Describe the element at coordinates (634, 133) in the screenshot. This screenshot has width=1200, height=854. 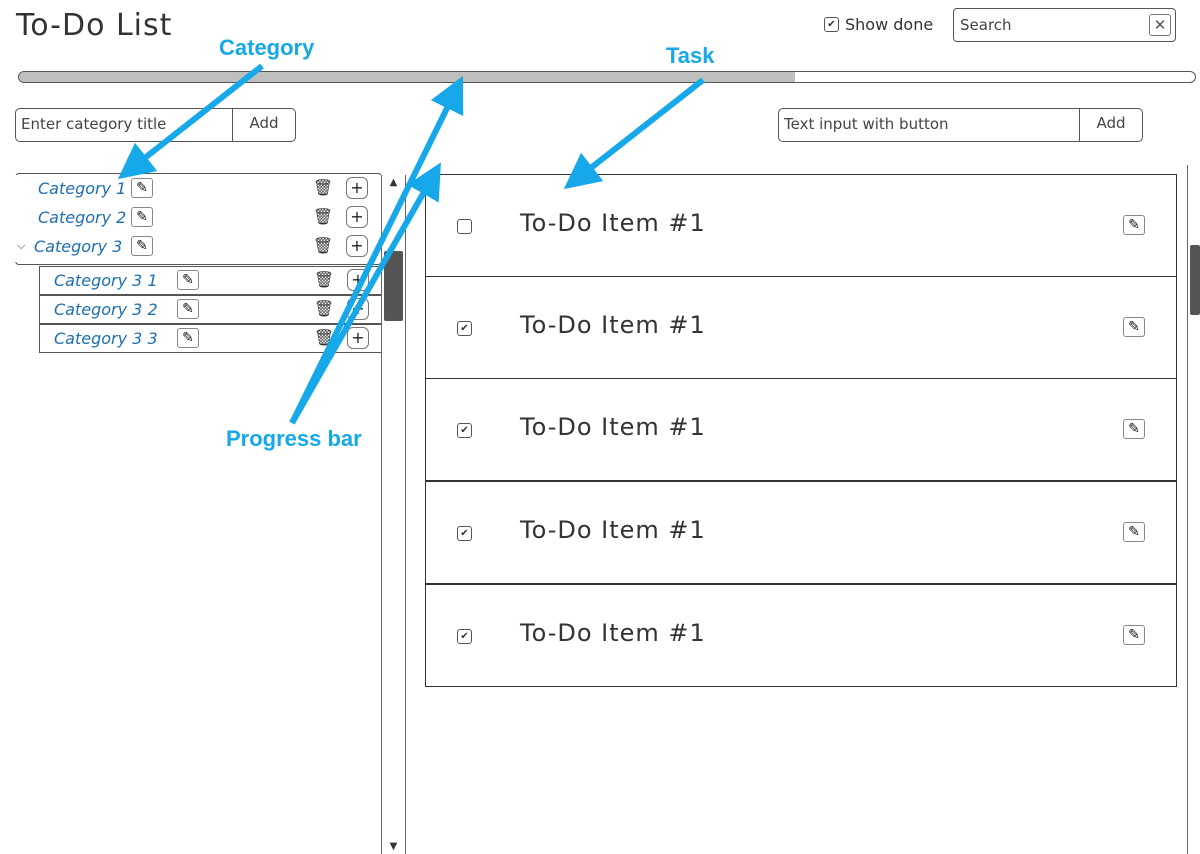
I see `task-arrow` at that location.